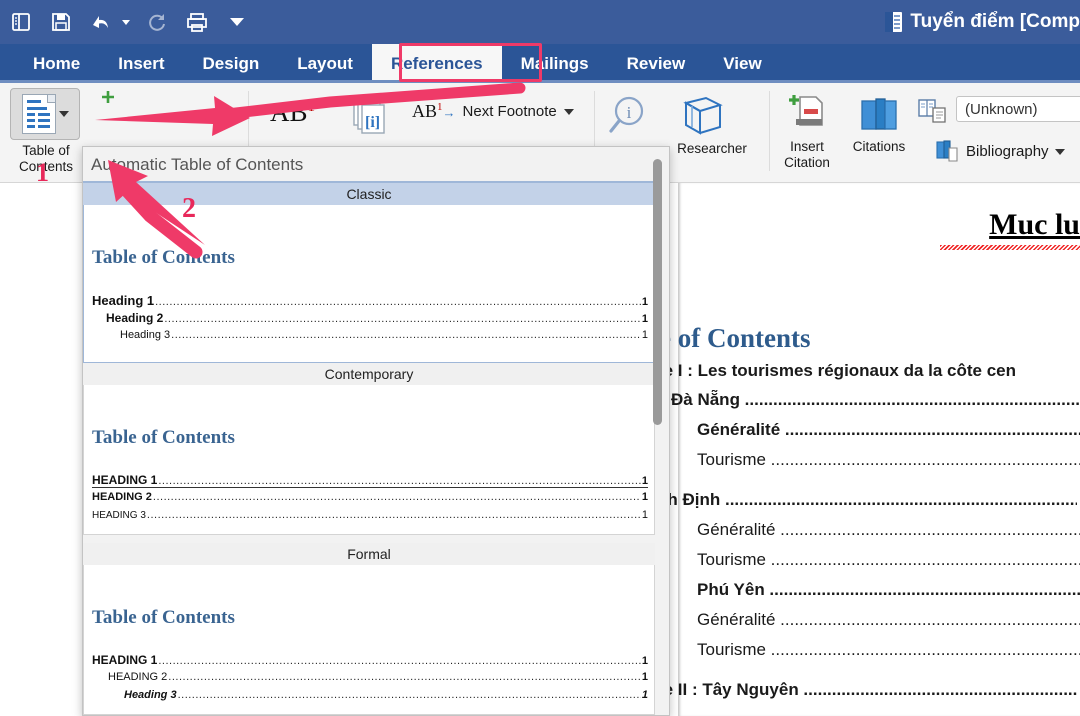  I want to click on annotation-step-1: 1, so click(42, 172).